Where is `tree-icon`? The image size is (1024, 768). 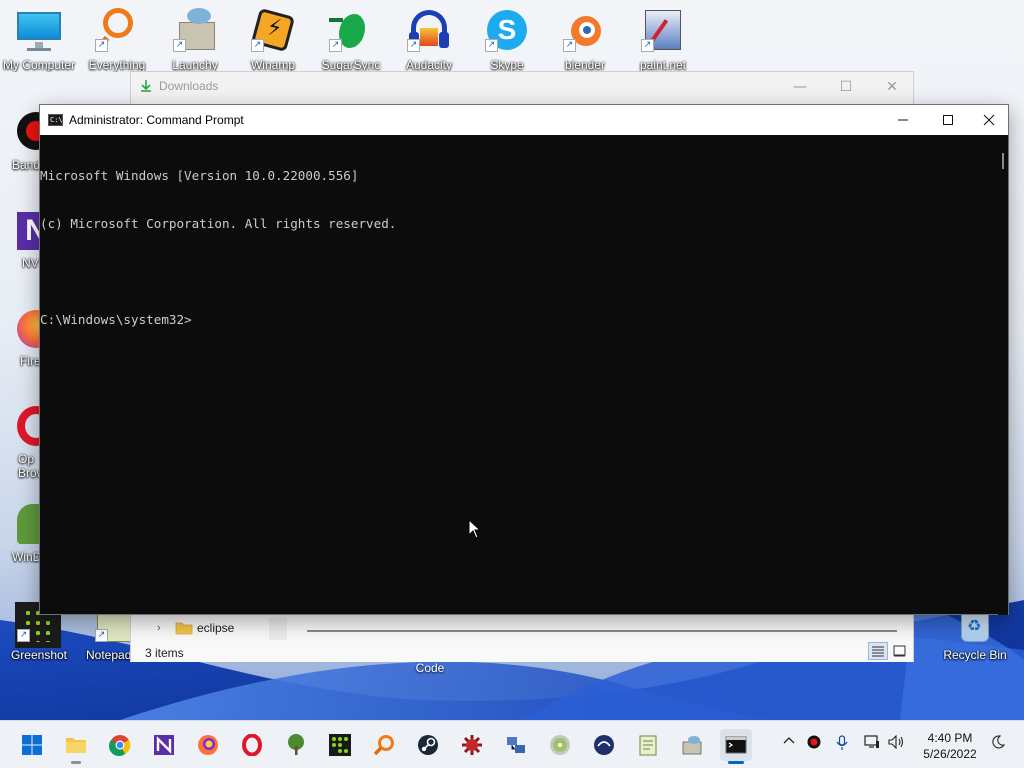
tree-icon is located at coordinates (296, 744).